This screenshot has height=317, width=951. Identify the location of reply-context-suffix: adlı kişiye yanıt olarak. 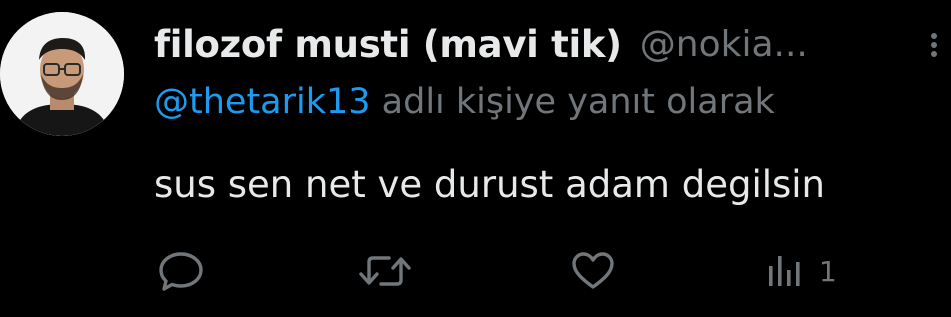
(572, 102).